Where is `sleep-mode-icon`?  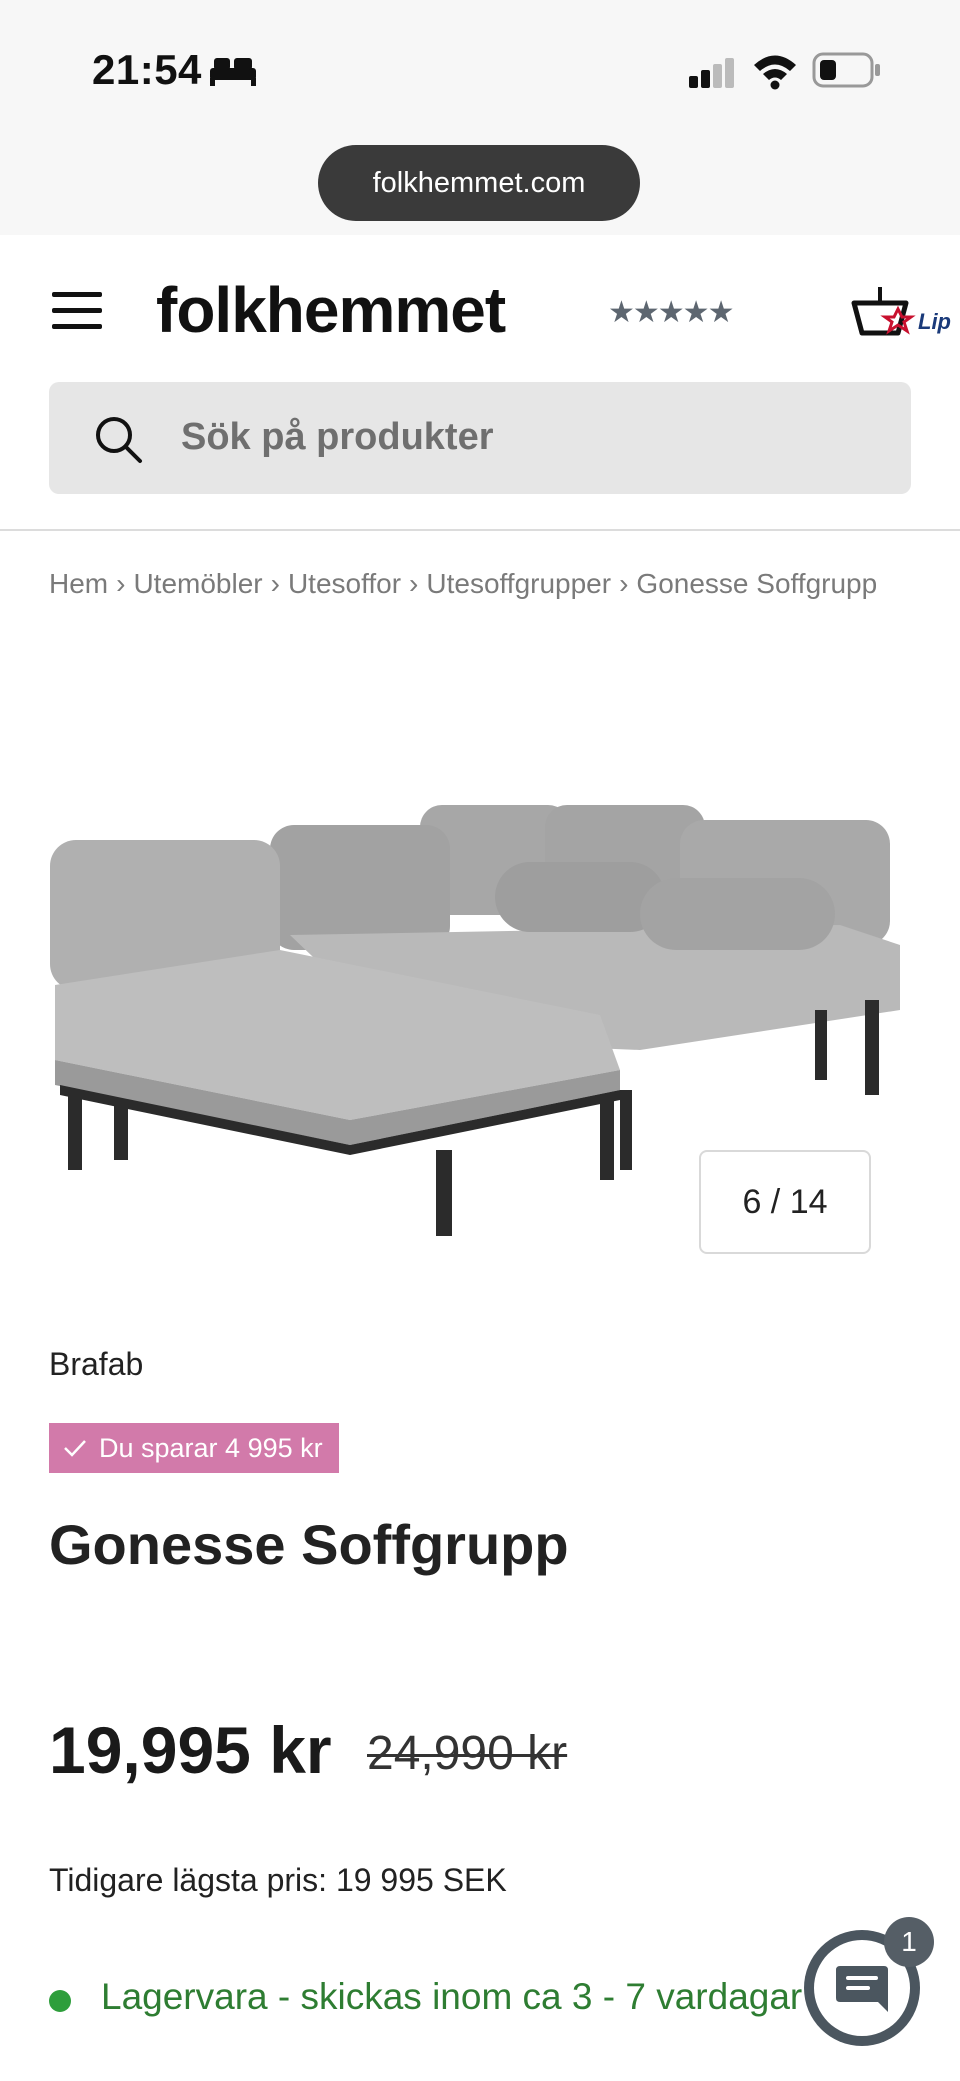
sleep-mode-icon is located at coordinates (233, 72).